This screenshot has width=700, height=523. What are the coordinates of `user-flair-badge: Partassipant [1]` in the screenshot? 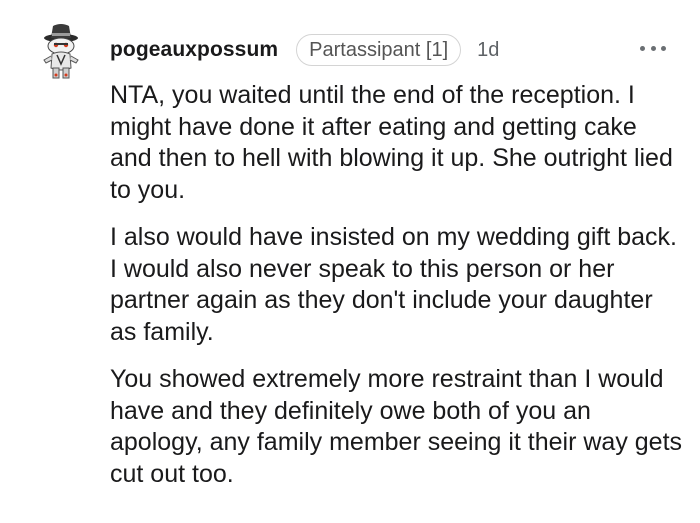 It's located at (379, 50).